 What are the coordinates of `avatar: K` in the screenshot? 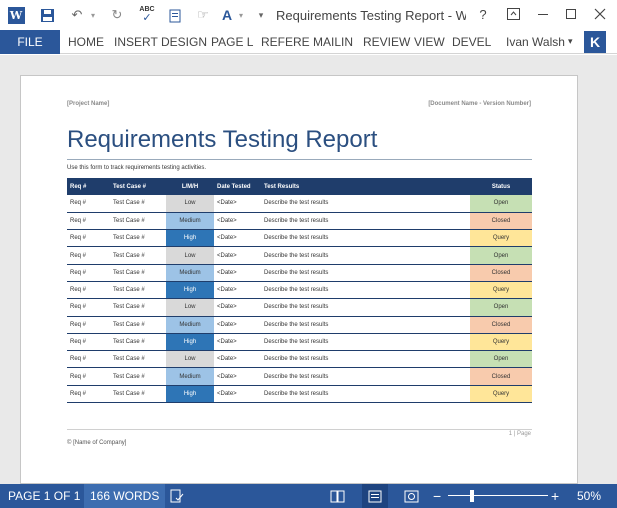 It's located at (595, 42).